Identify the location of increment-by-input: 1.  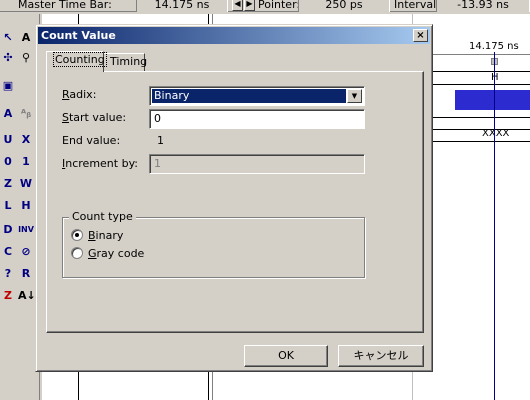
(257, 164).